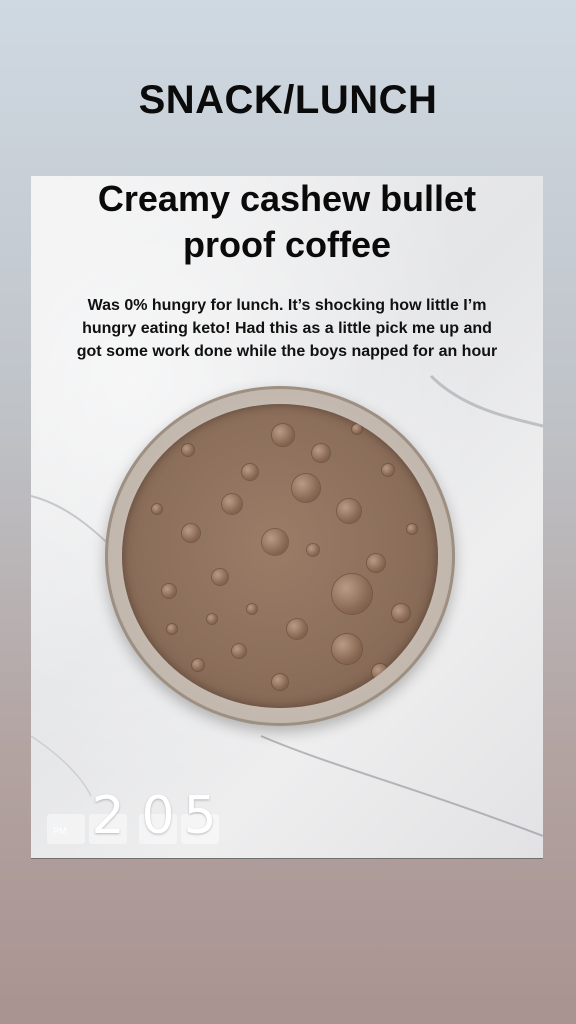  Describe the element at coordinates (60, 831) in the screenshot. I see `clock-ampm: PM` at that location.